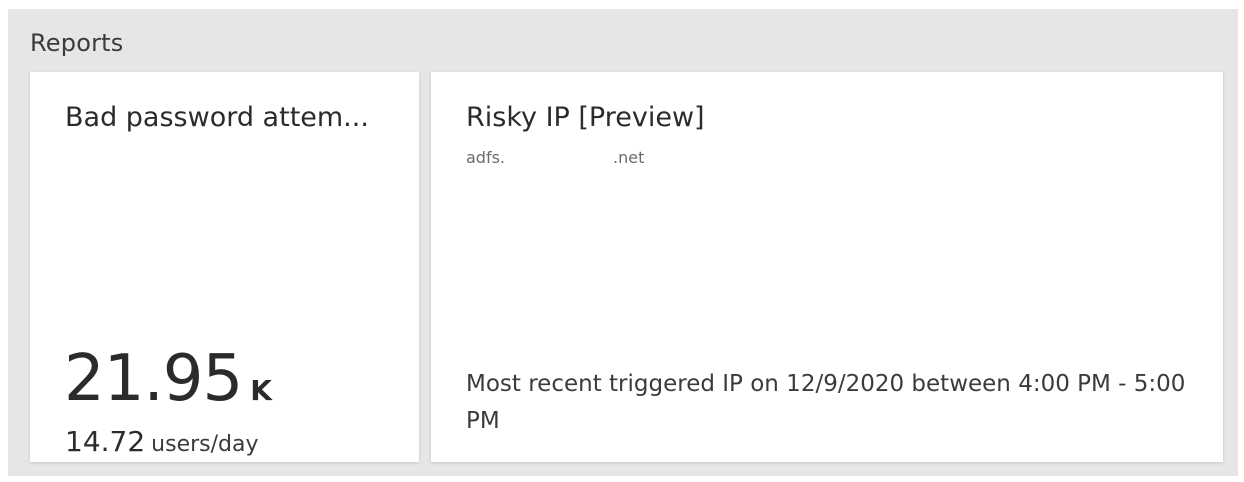 Image resolution: width=1244 pixels, height=482 pixels. What do you see at coordinates (629, 157) in the screenshot?
I see `server-suffix: .net` at bounding box center [629, 157].